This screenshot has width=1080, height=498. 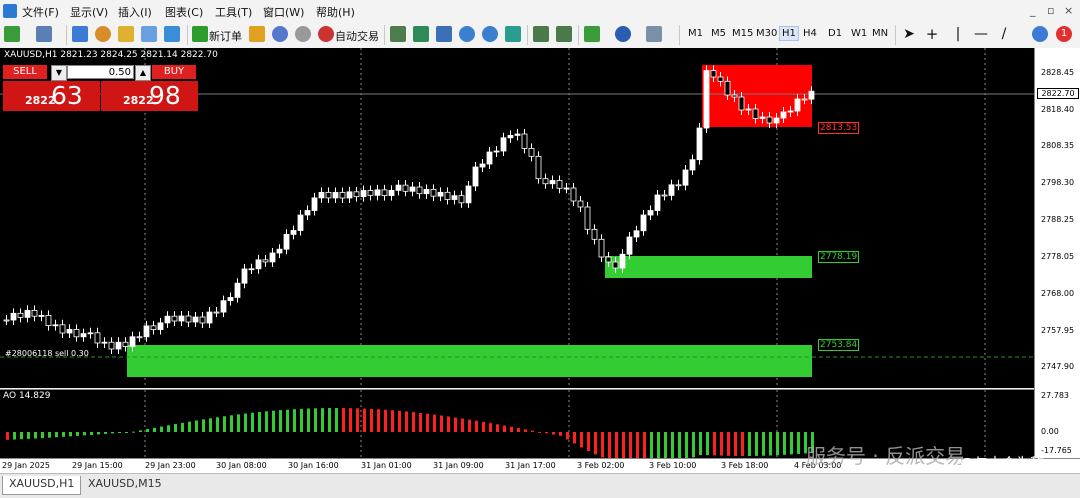 I want to click on time-tick: 30 Jan 16:00, so click(x=313, y=465).